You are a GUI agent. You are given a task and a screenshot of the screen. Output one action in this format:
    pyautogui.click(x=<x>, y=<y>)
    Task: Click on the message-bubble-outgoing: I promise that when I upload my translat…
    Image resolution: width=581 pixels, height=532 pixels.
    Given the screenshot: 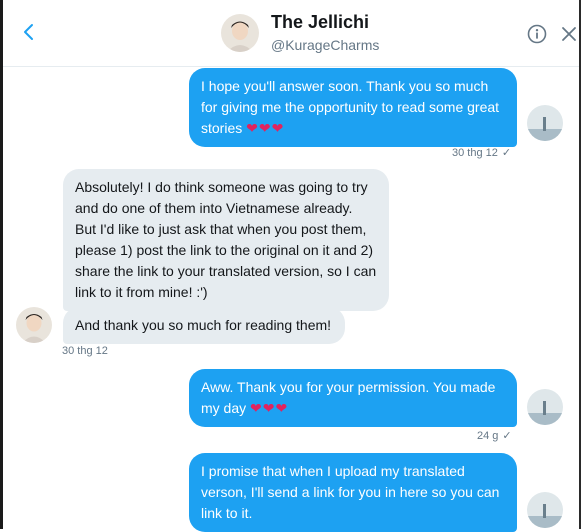 What is the action you would take?
    pyautogui.click(x=353, y=492)
    